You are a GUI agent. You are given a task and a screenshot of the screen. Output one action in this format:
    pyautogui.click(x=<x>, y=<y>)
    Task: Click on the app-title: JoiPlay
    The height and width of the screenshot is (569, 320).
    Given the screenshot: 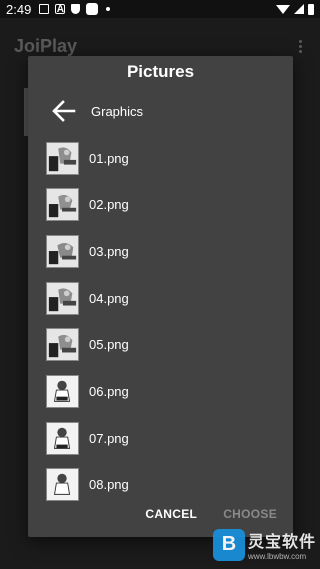 What is the action you would take?
    pyautogui.click(x=46, y=45)
    